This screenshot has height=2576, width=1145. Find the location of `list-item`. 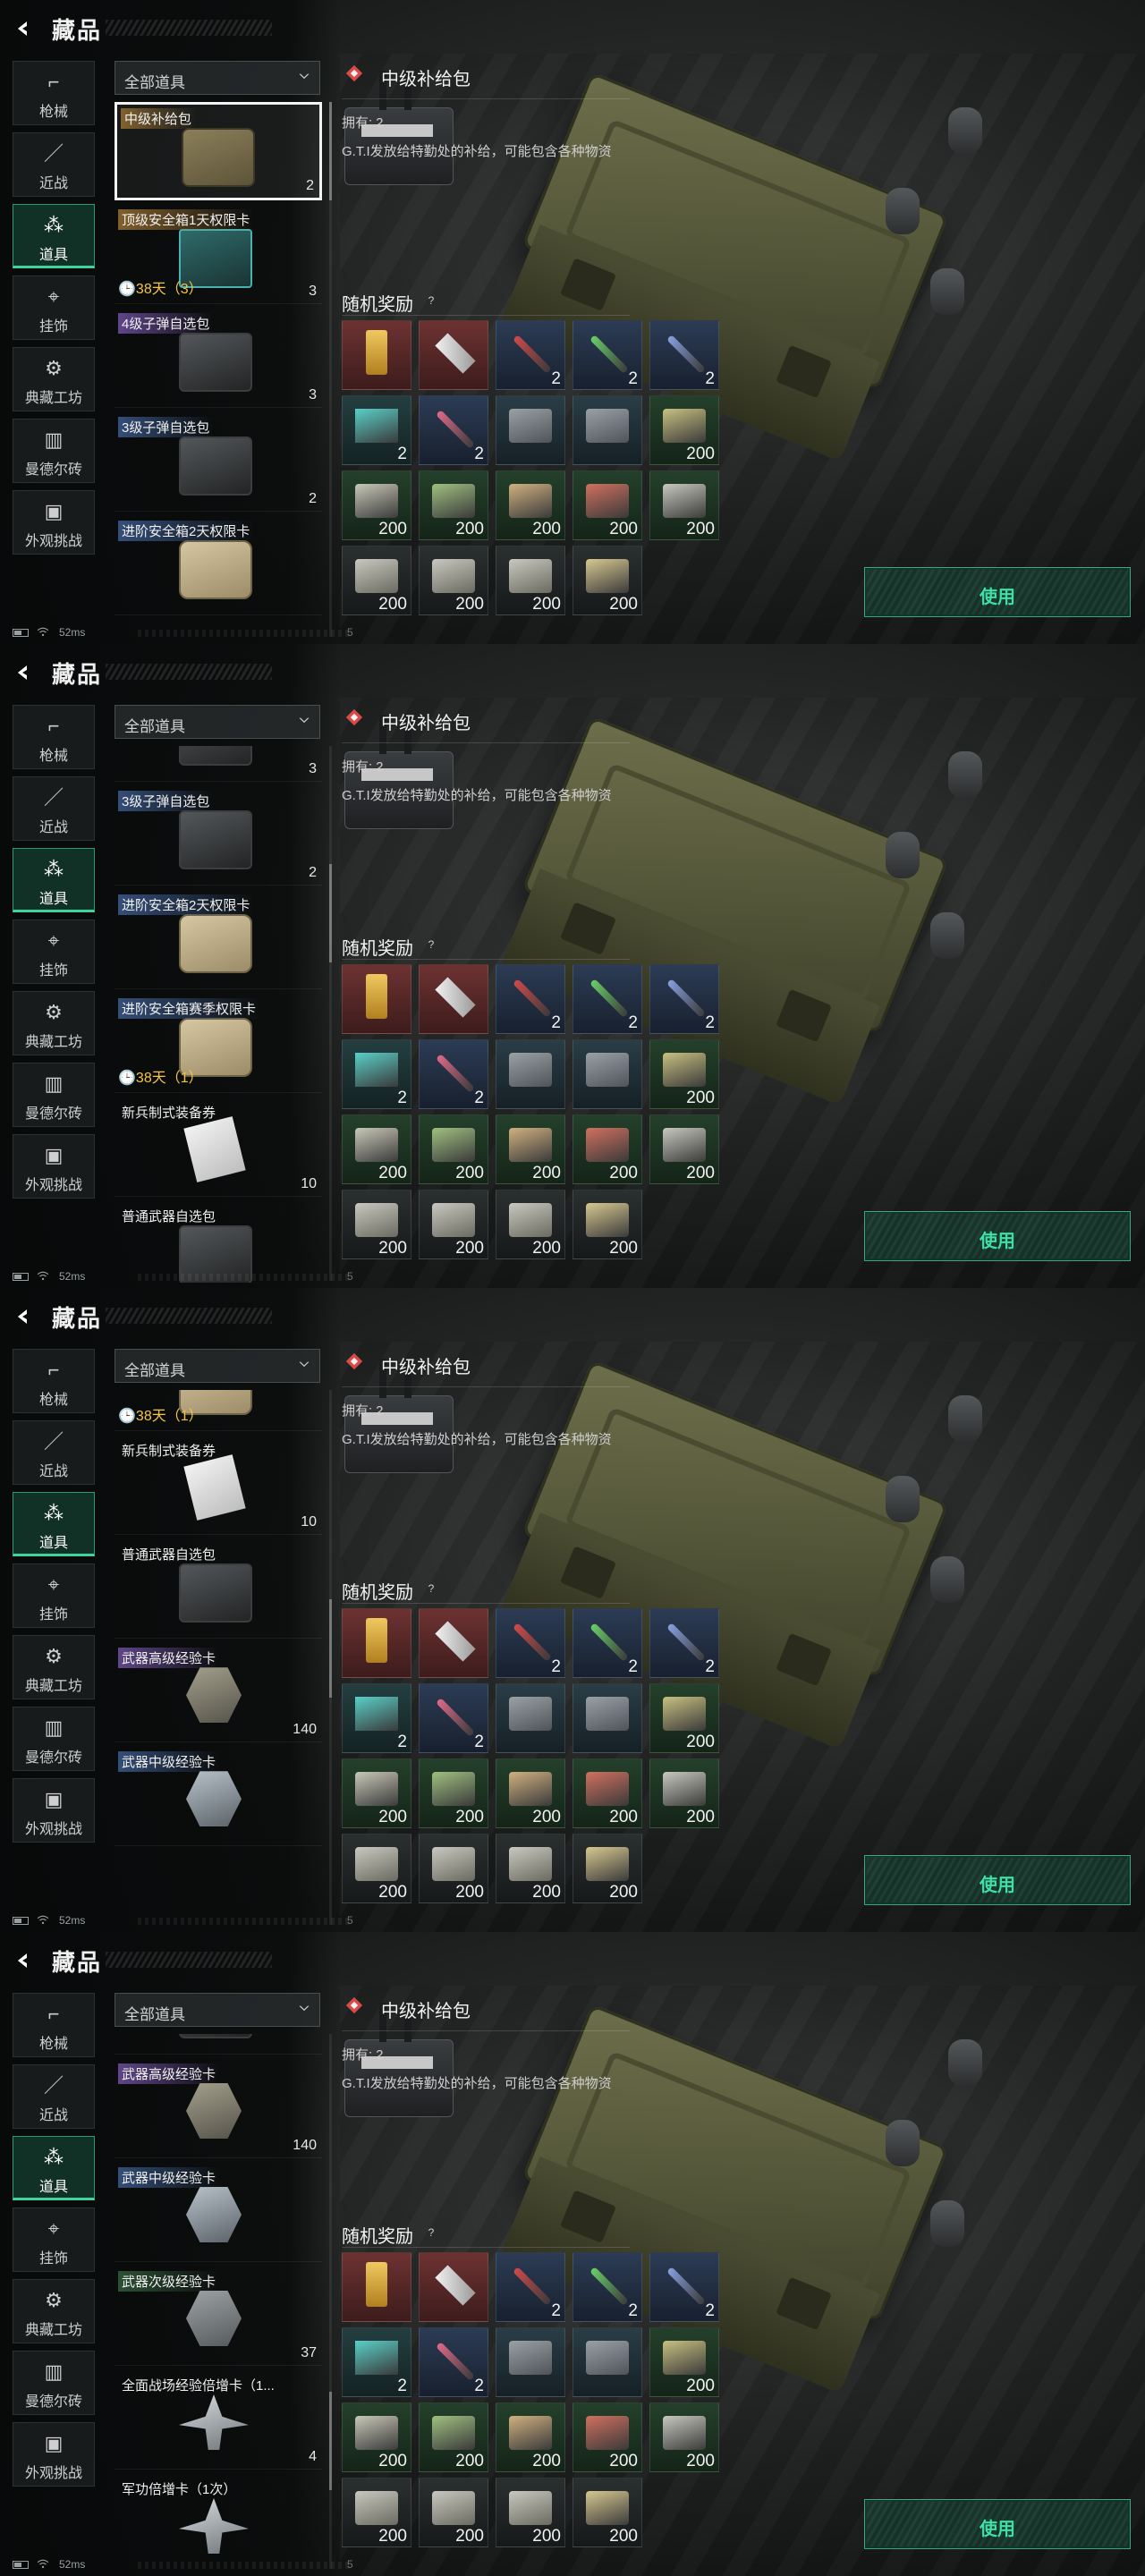

list-item is located at coordinates (218, 2044).